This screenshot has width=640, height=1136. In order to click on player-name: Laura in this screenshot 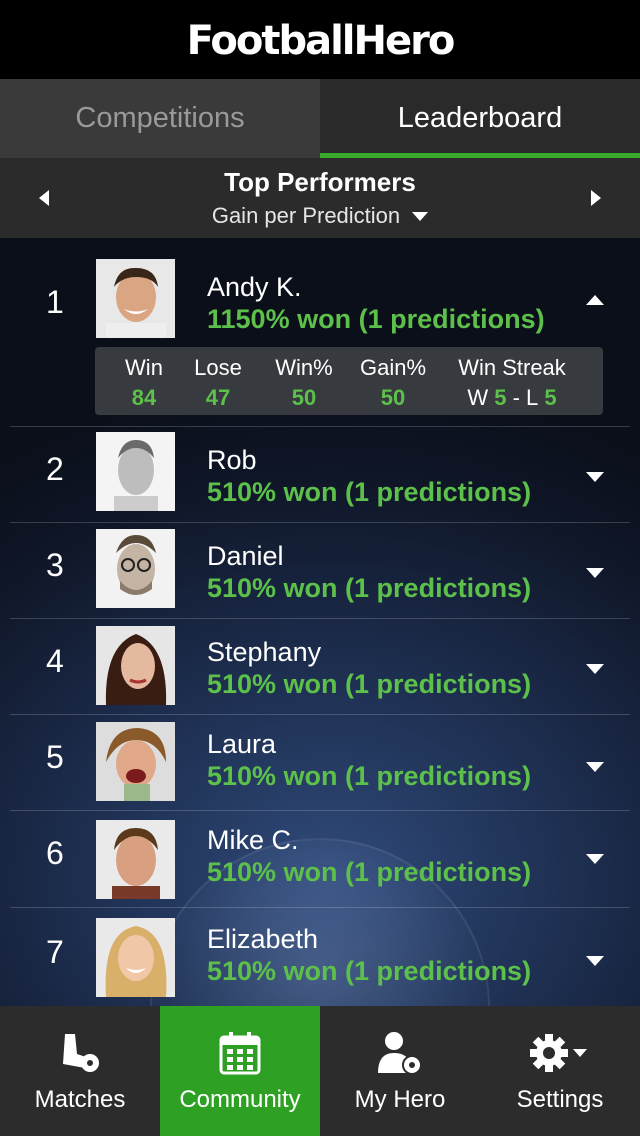, I will do `click(242, 744)`.